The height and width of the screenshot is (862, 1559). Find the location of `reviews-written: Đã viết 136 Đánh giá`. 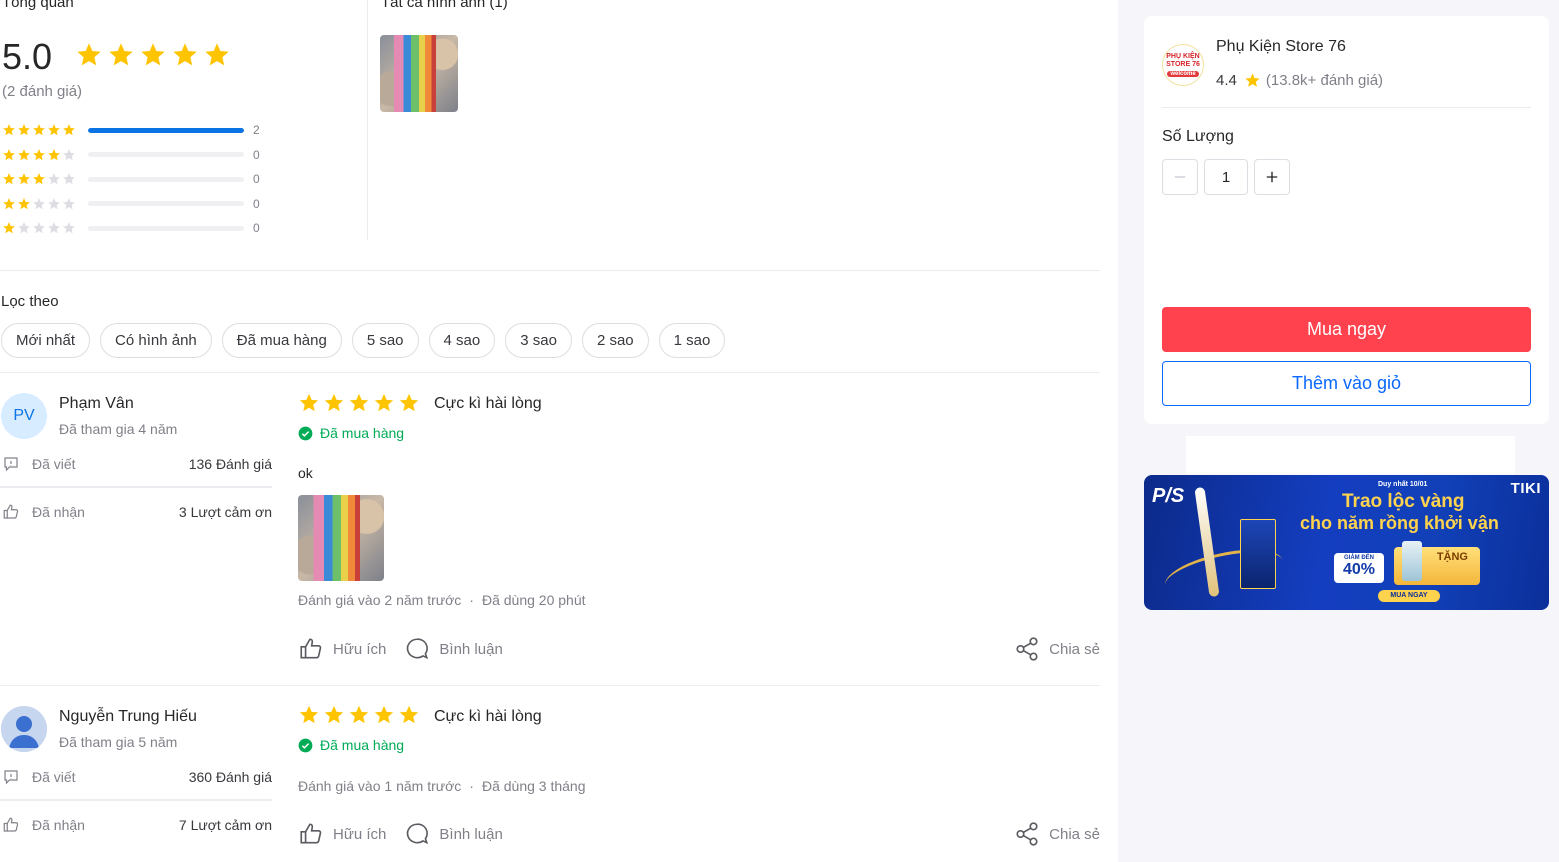

reviews-written: Đã viết 136 Đánh giá is located at coordinates (137, 464).